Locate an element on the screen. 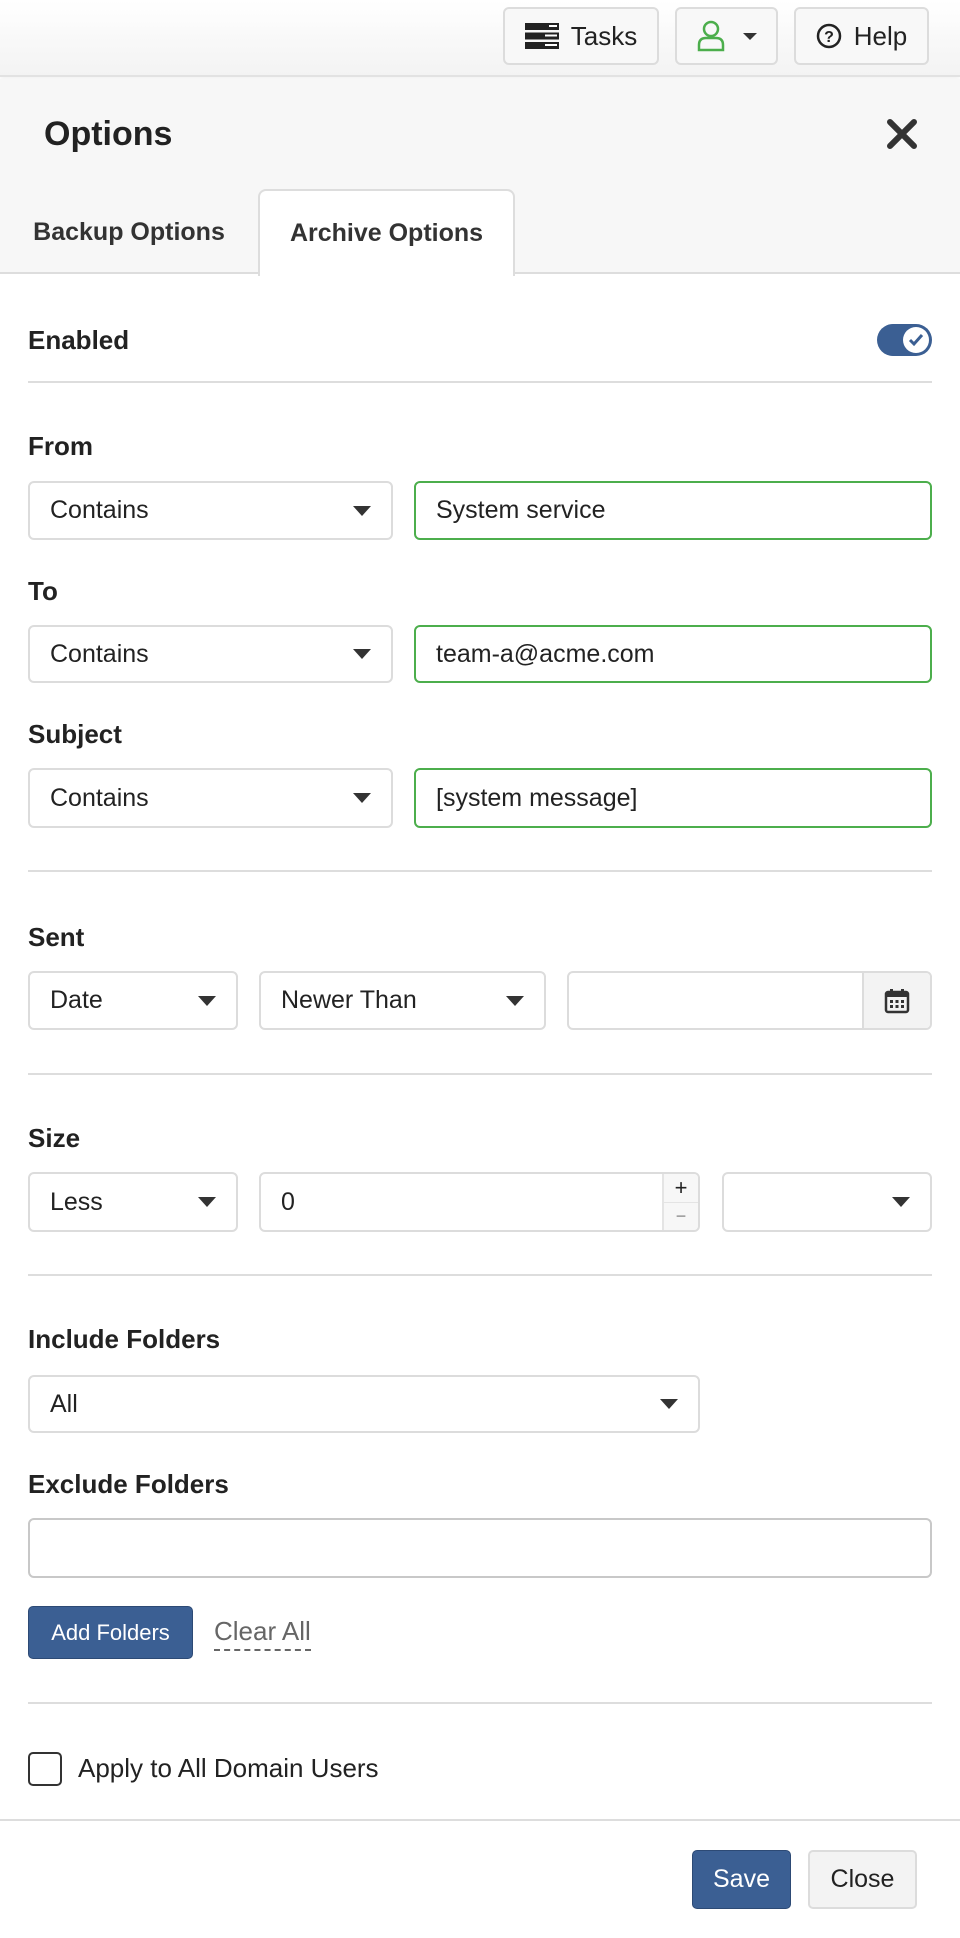 The width and height of the screenshot is (960, 1938). to-label: To is located at coordinates (43, 591).